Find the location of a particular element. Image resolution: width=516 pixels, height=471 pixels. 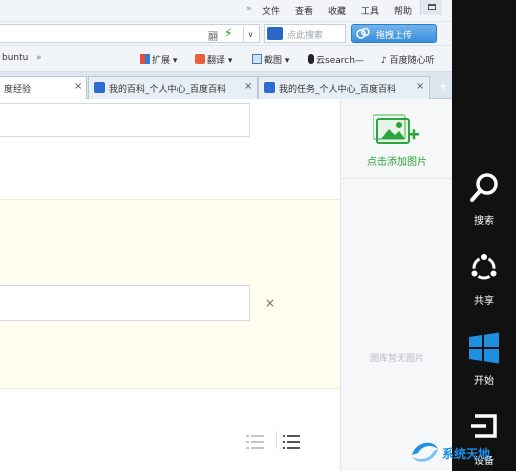

bolt-icon: ⚡ is located at coordinates (228, 33).